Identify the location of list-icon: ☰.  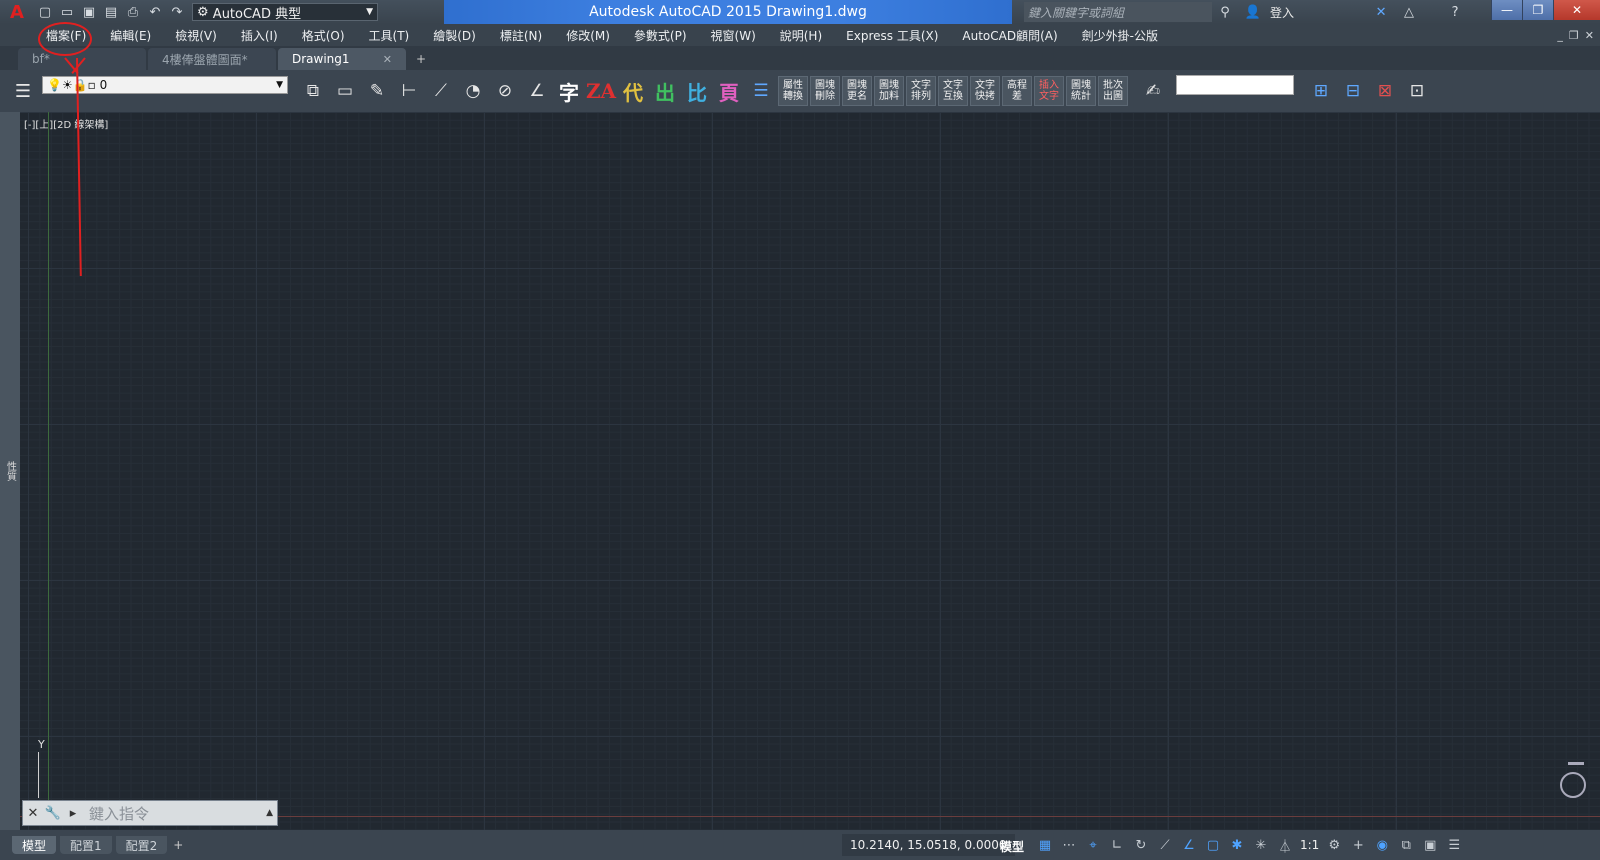
(761, 91).